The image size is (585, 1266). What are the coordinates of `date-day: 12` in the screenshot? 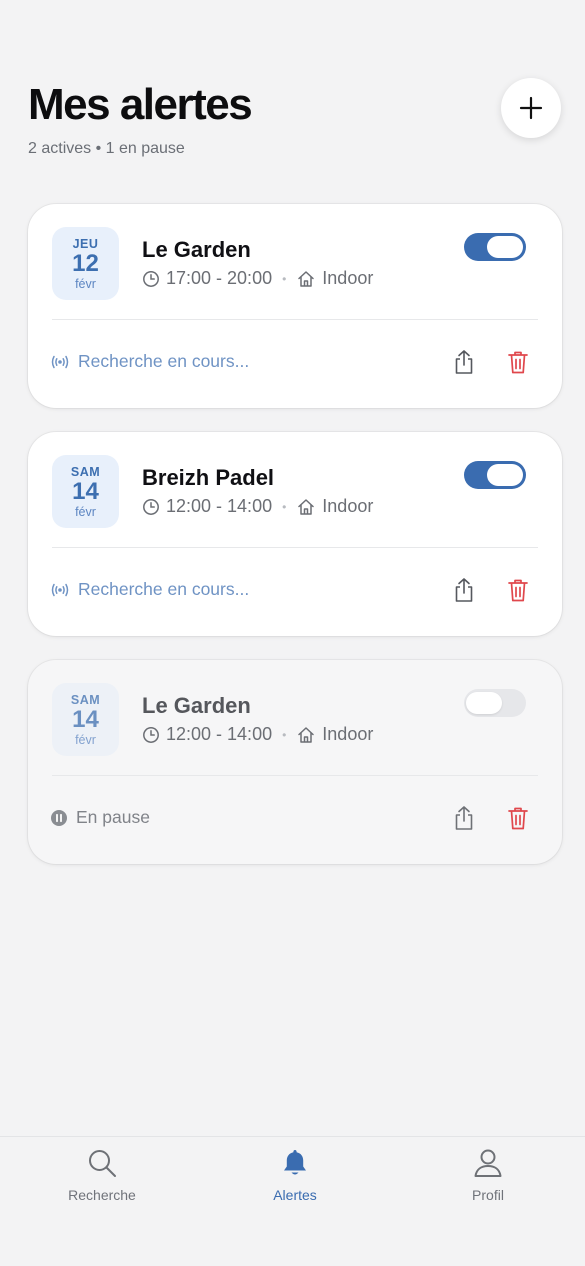 It's located at (85, 263).